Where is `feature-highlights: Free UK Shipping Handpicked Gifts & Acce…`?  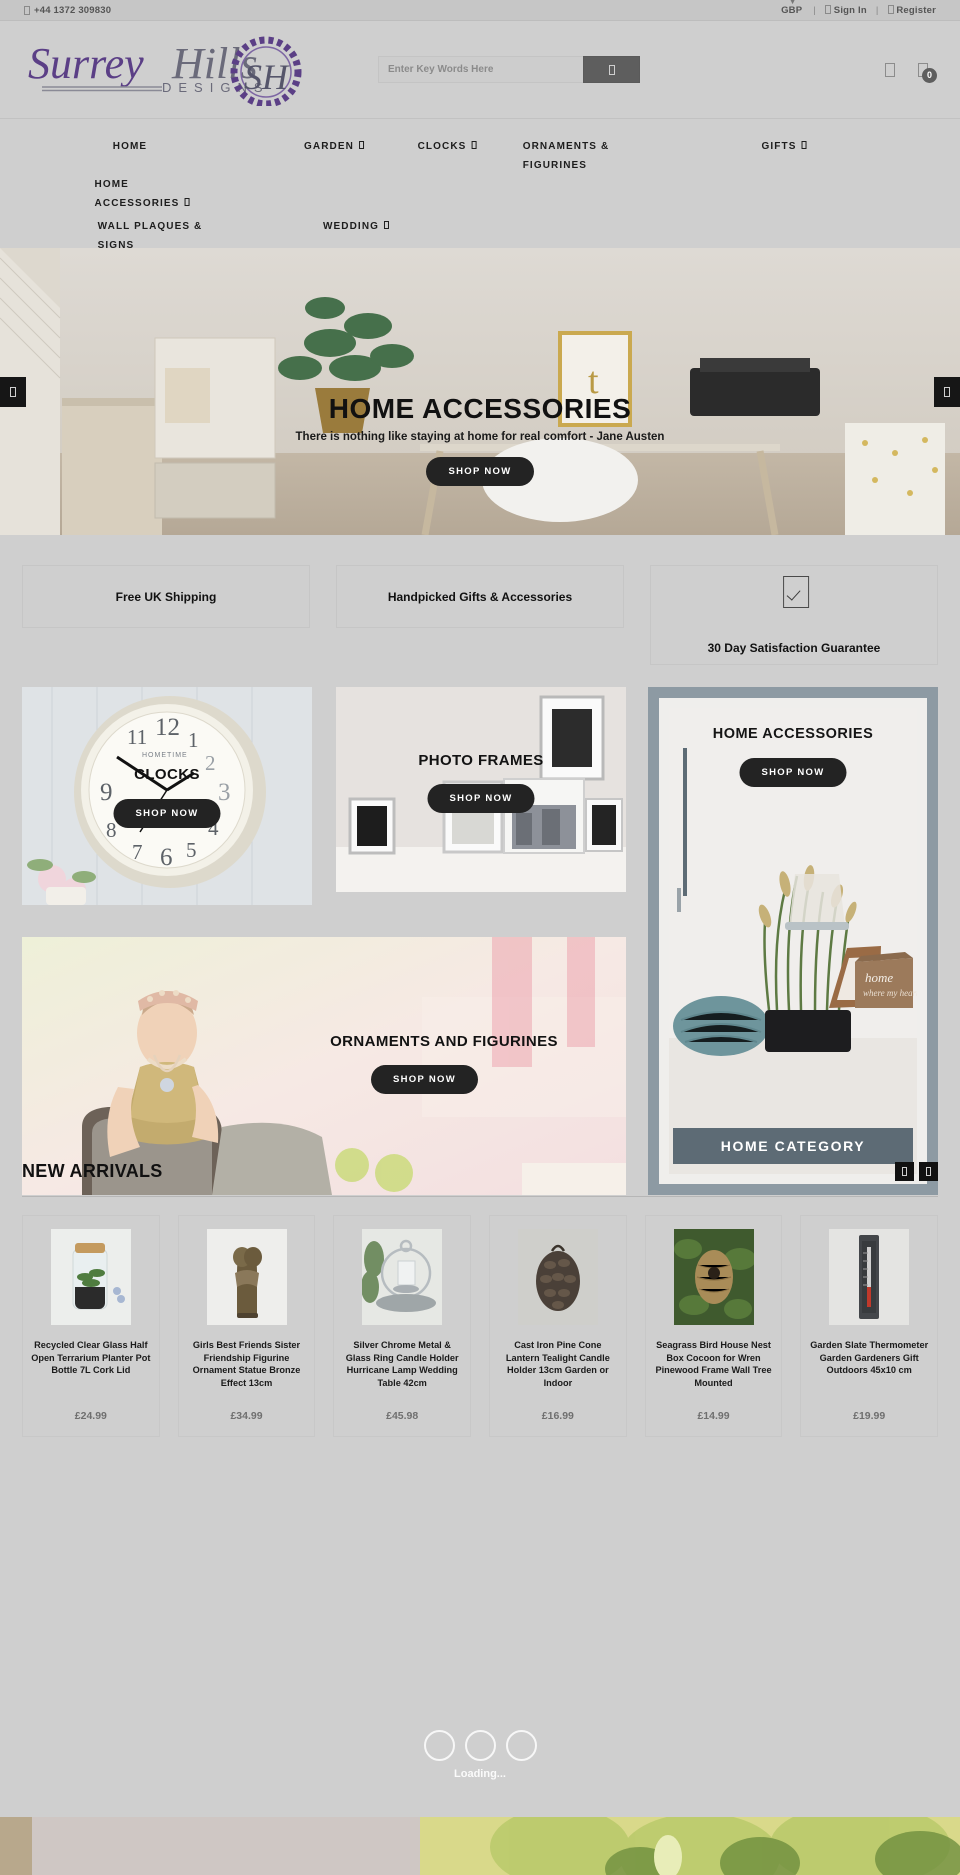
feature-highlights: Free UK Shipping Handpicked Gifts & Acce… is located at coordinates (480, 611).